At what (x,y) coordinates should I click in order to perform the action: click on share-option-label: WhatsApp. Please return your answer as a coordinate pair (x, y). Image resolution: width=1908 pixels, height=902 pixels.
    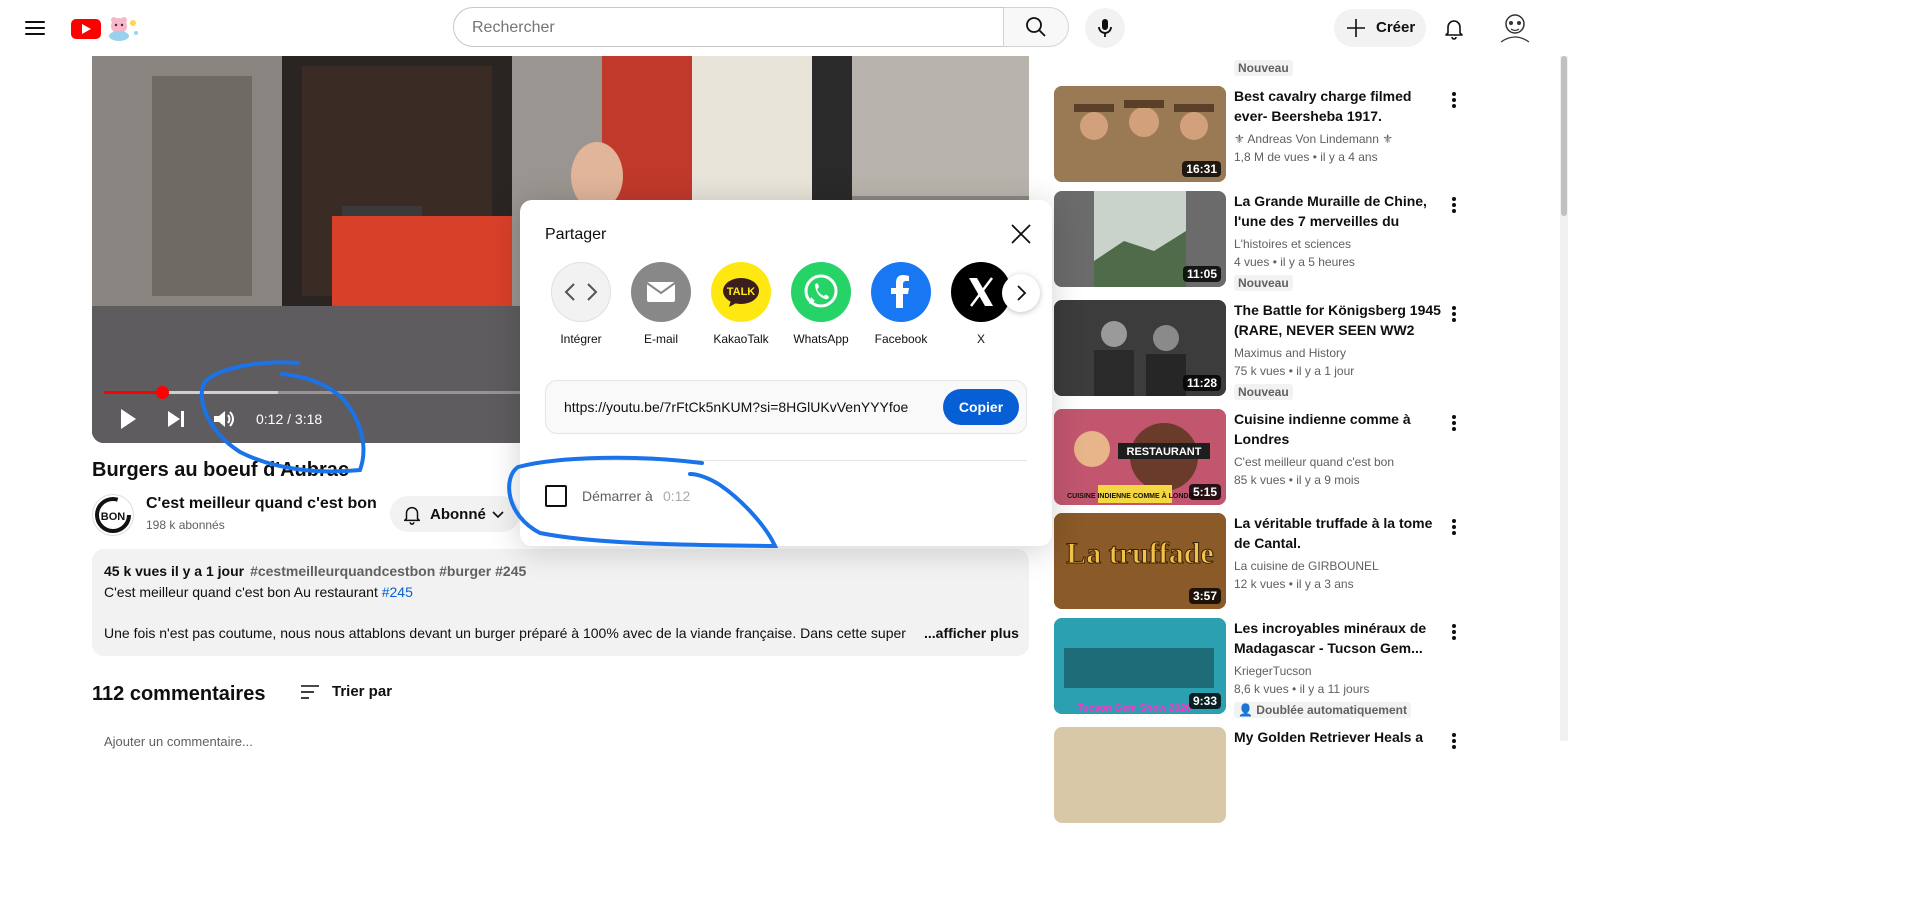
    Looking at the image, I should click on (821, 339).